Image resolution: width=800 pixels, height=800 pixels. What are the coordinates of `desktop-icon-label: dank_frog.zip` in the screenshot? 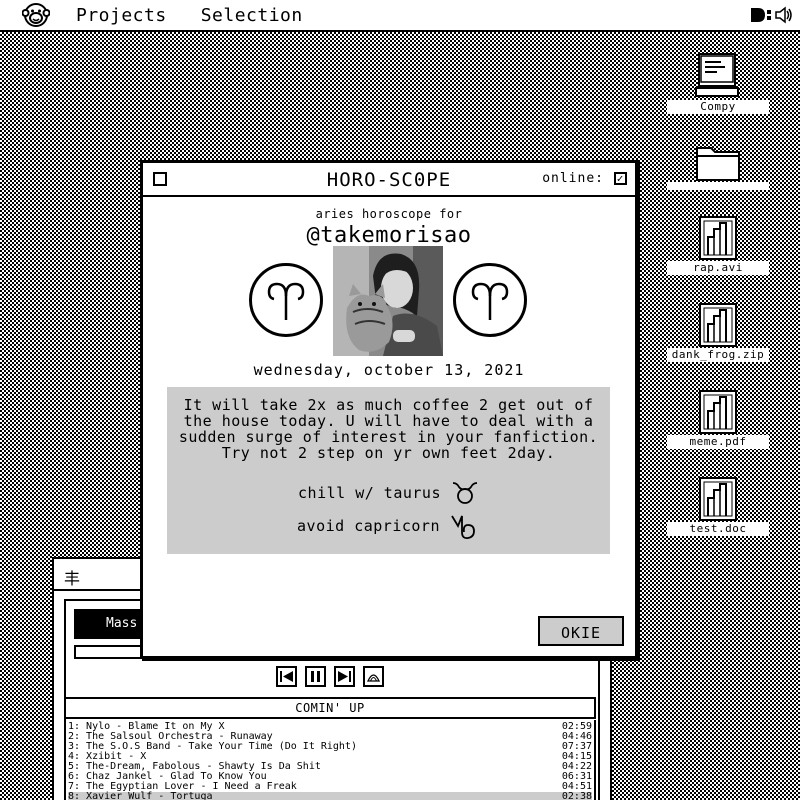 It's located at (718, 355).